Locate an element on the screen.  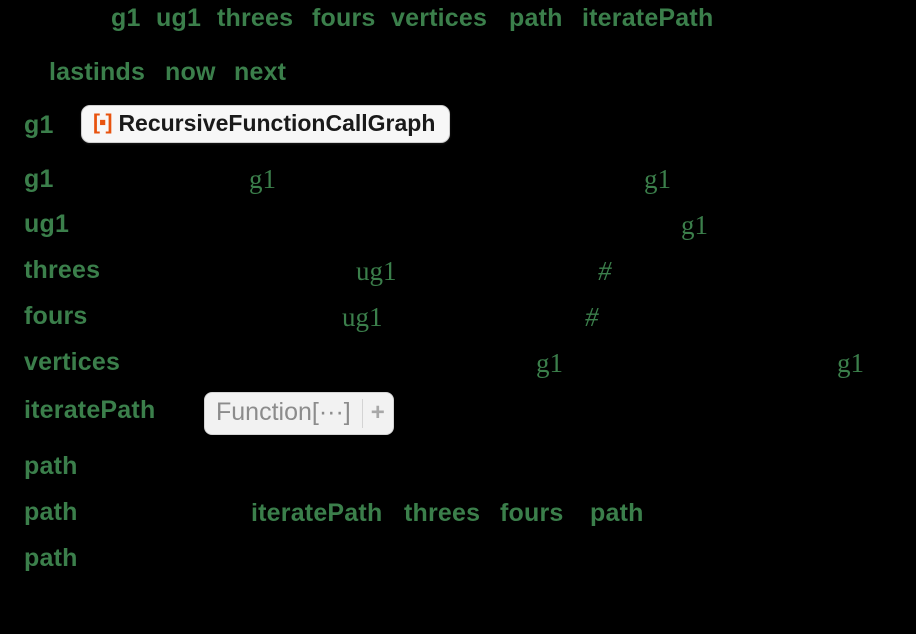
definition-label: ug1 is located at coordinates (46, 224).